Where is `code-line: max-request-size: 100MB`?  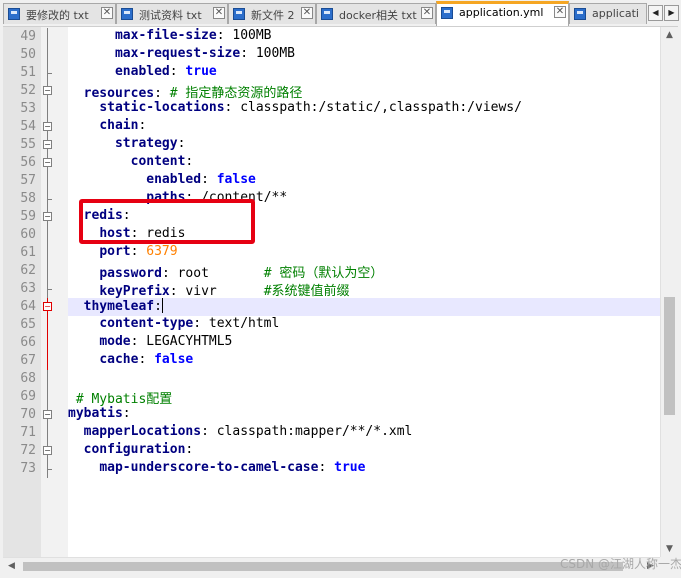
code-line: max-request-size: 100MB is located at coordinates (364, 55).